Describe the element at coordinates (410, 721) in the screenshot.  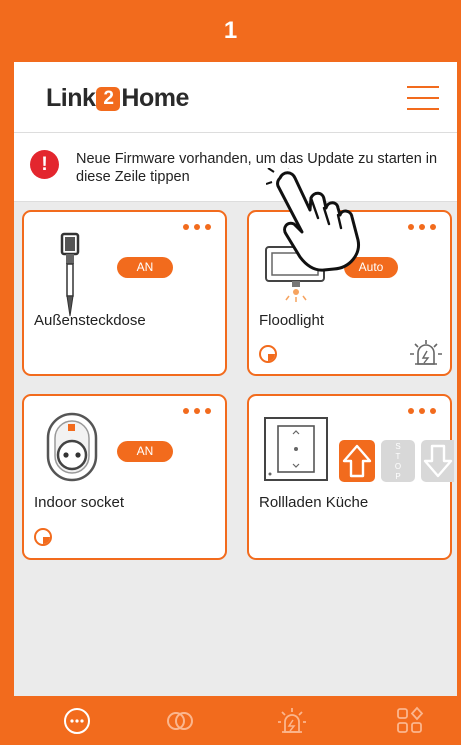
I see `scenes-tab-icon` at that location.